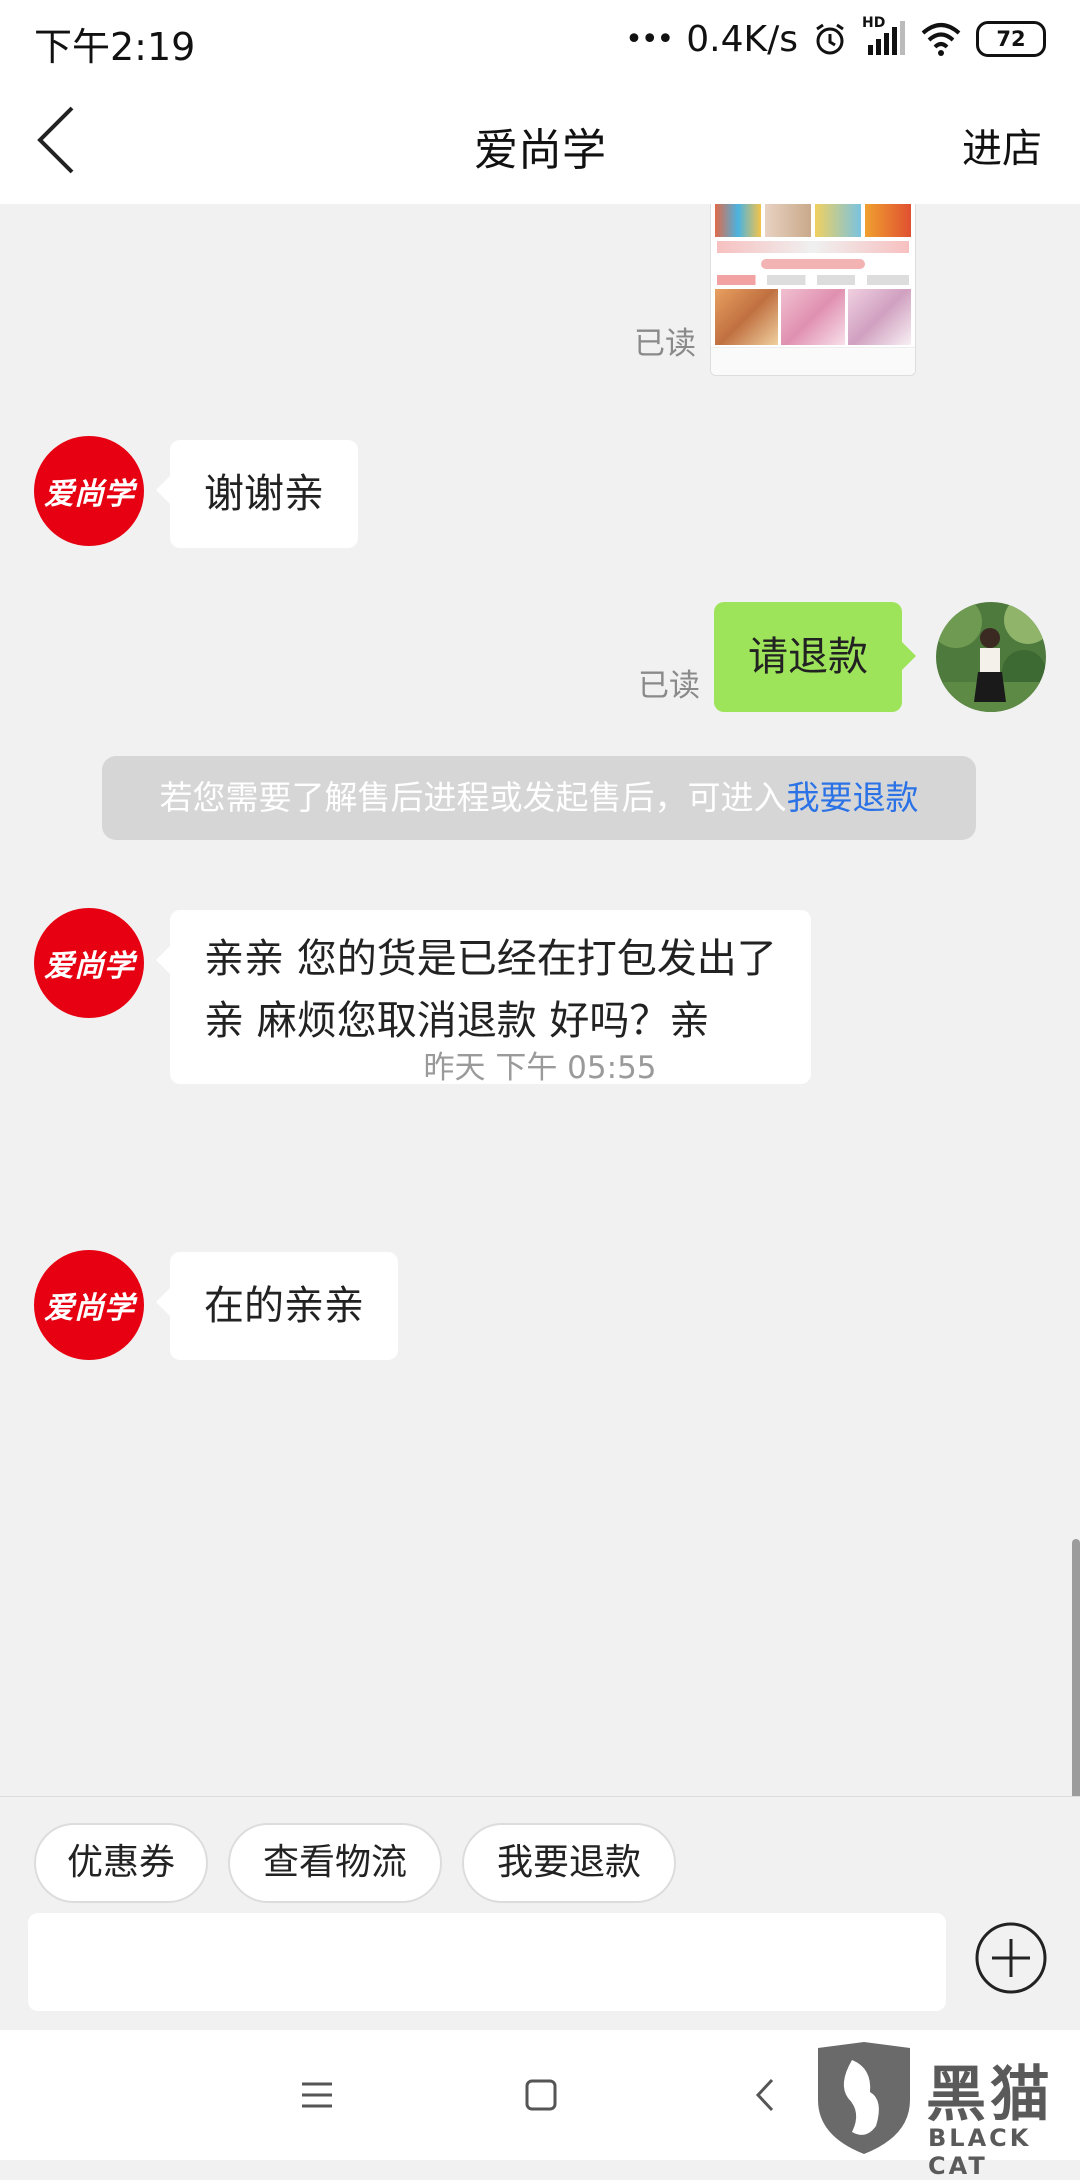 The width and height of the screenshot is (1080, 2180). What do you see at coordinates (335, 1863) in the screenshot?
I see `view-logistics-button: 查看物流` at bounding box center [335, 1863].